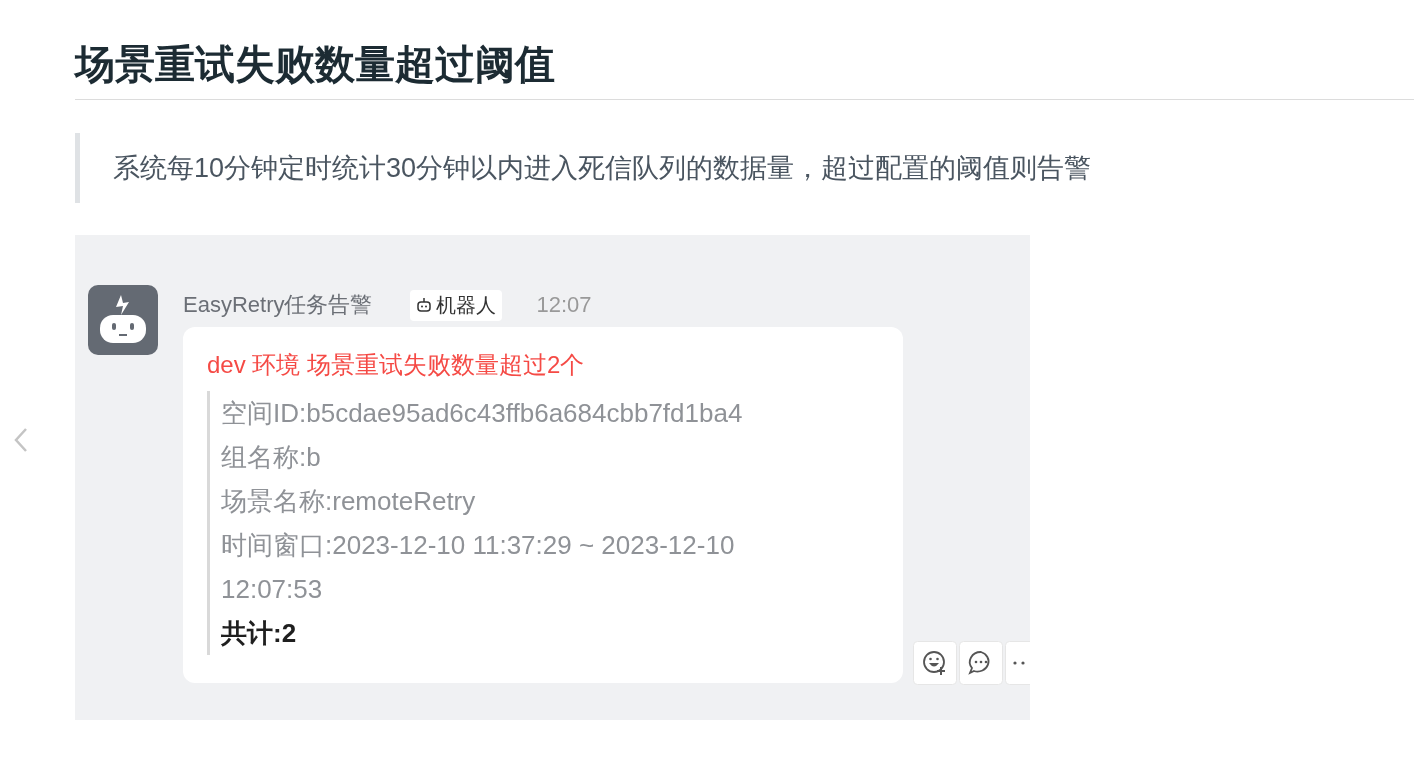 The height and width of the screenshot is (774, 1414). Describe the element at coordinates (482, 413) in the screenshot. I see `message-line: 空间ID:b5cdae95ad6c43ffb6a684cbb7fd1ba4` at that location.